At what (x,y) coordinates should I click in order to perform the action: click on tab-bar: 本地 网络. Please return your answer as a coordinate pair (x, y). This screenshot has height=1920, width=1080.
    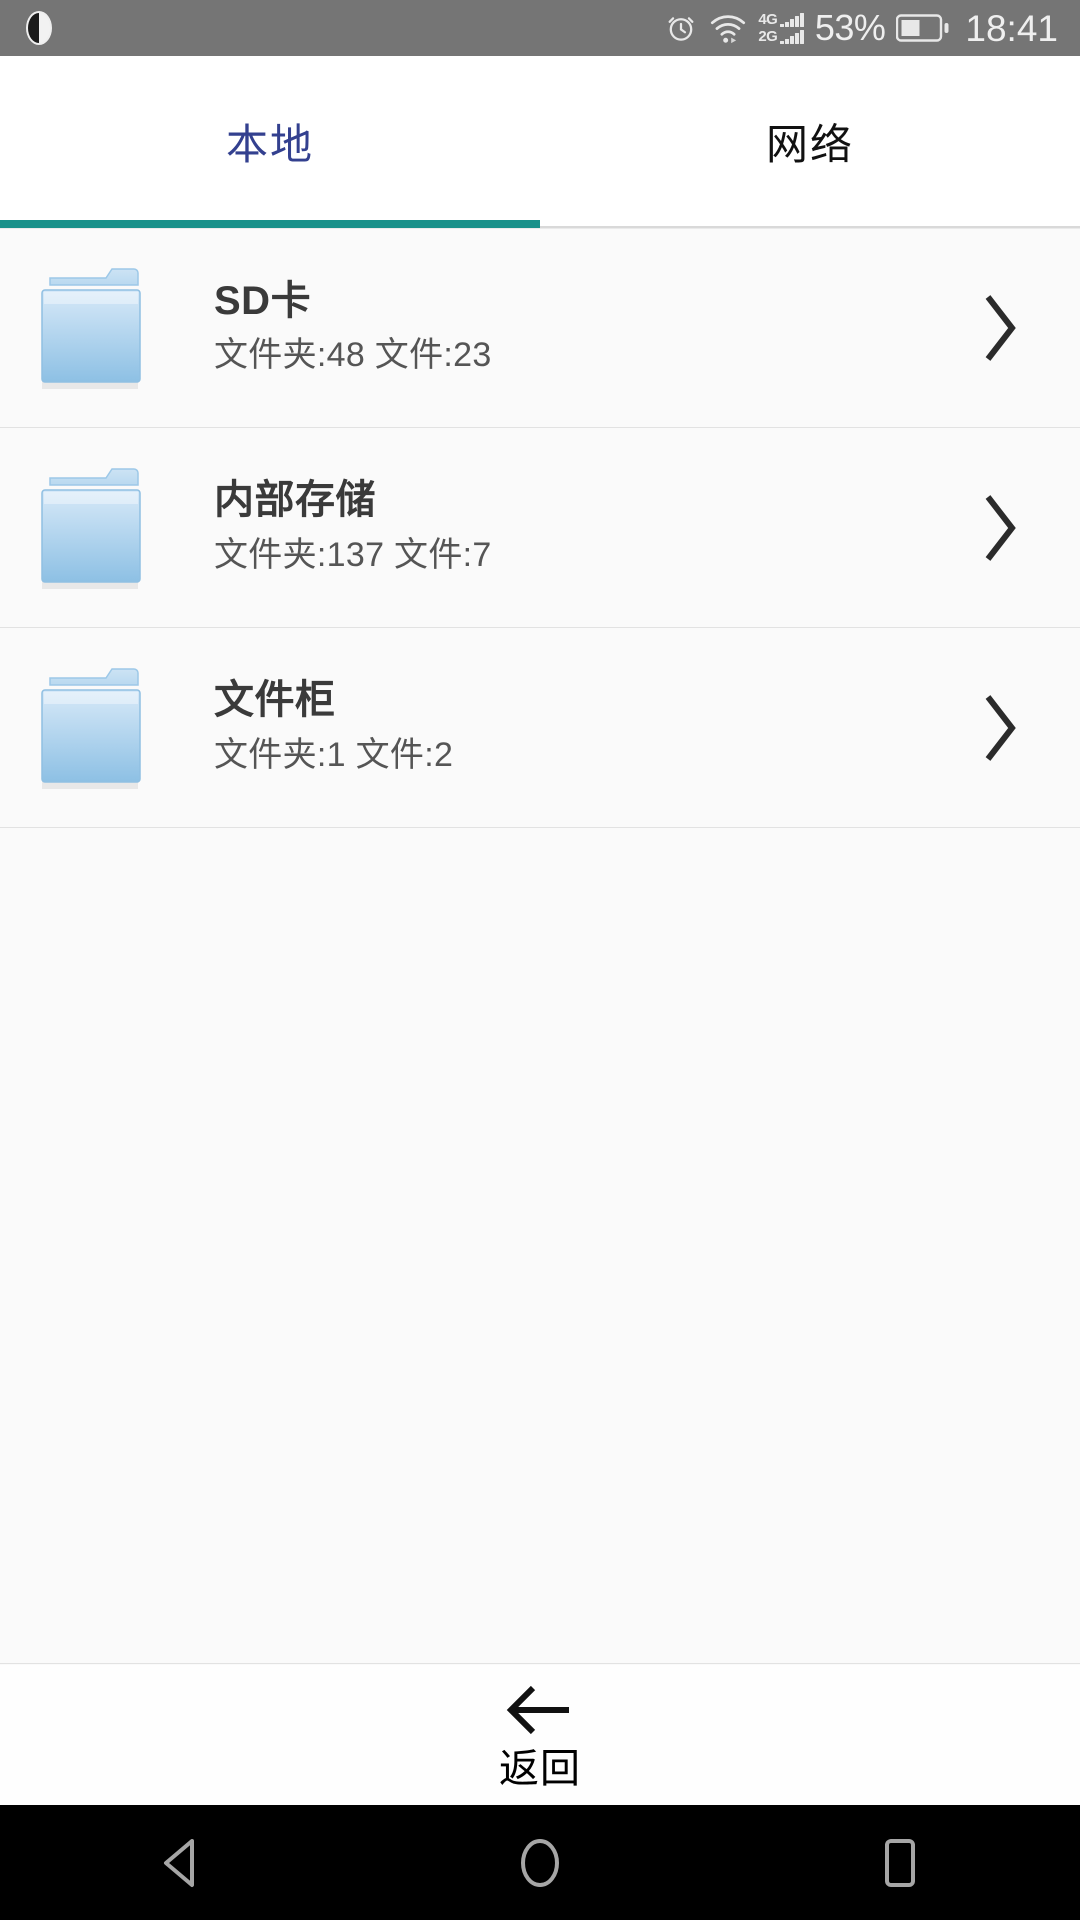
    Looking at the image, I should click on (540, 142).